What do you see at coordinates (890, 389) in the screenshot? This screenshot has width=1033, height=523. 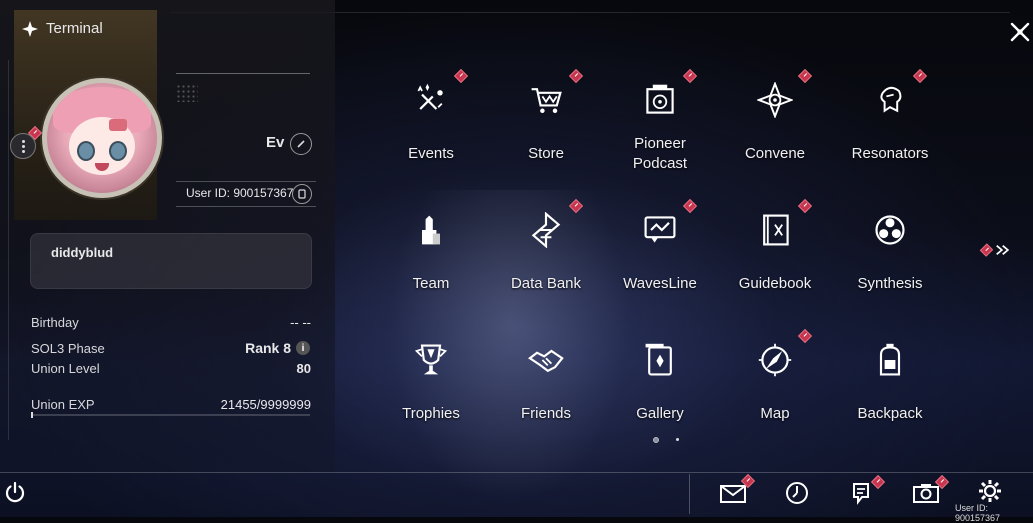 I see `menu-item-backpack: Backpack` at bounding box center [890, 389].